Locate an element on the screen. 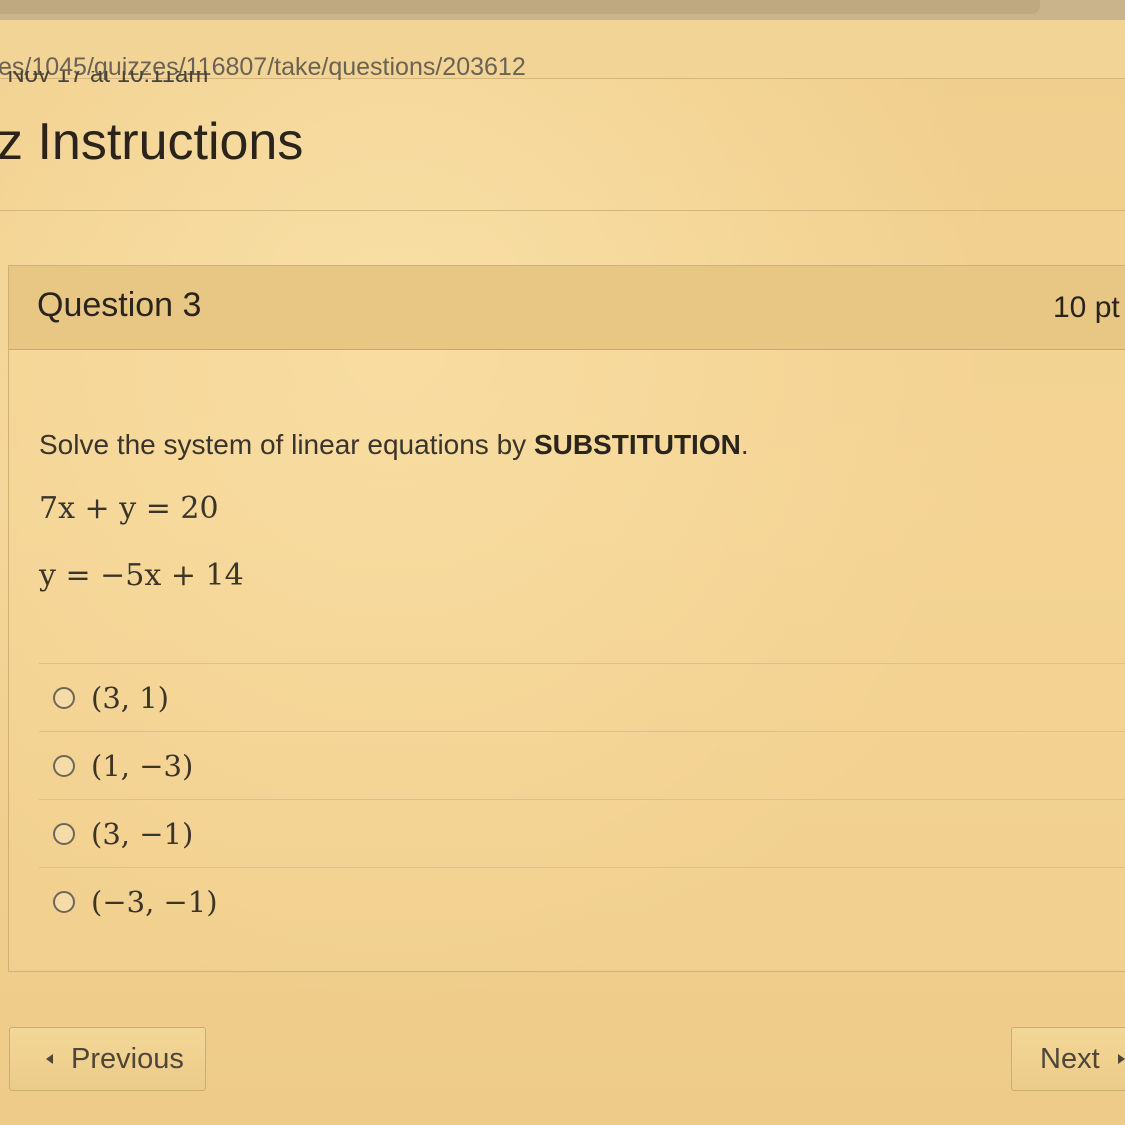 Image resolution: width=1125 pixels, height=1125 pixels. answer-option-2: (1, −3) is located at coordinates (582, 765).